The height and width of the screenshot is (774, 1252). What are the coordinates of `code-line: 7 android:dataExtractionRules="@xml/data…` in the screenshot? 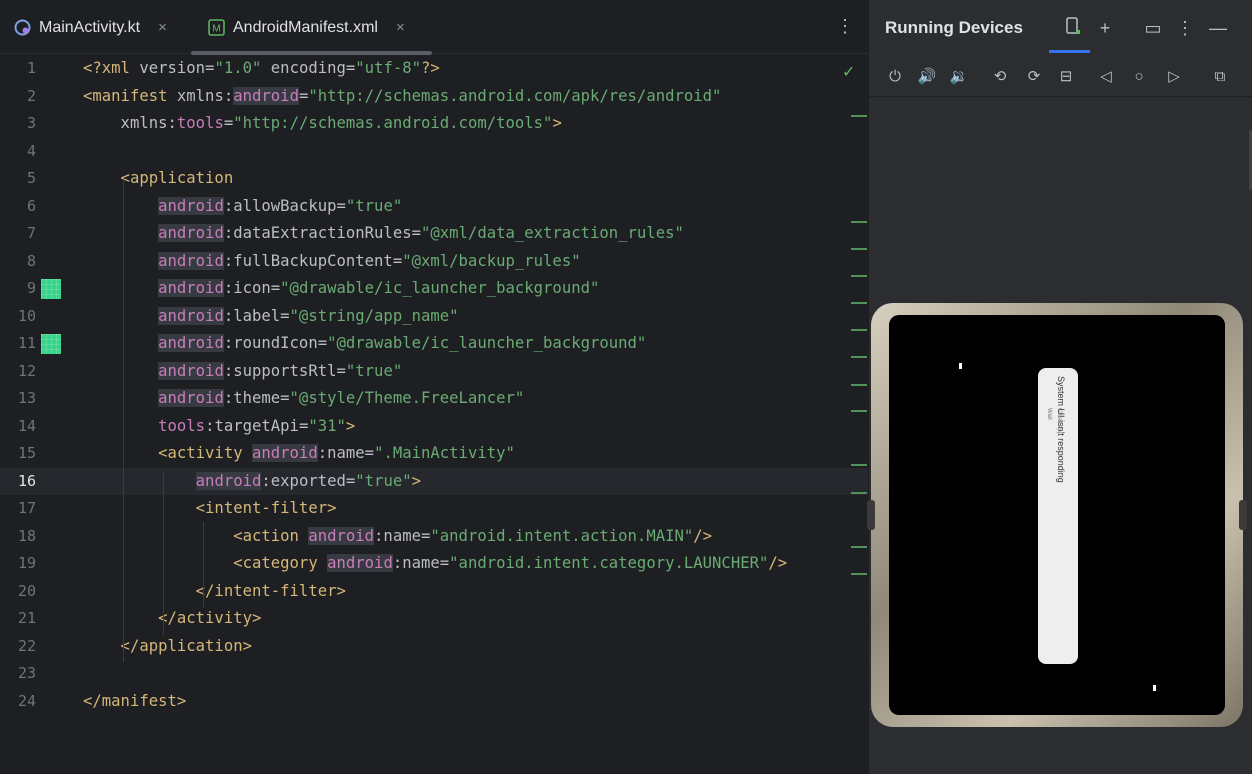 It's located at (434, 233).